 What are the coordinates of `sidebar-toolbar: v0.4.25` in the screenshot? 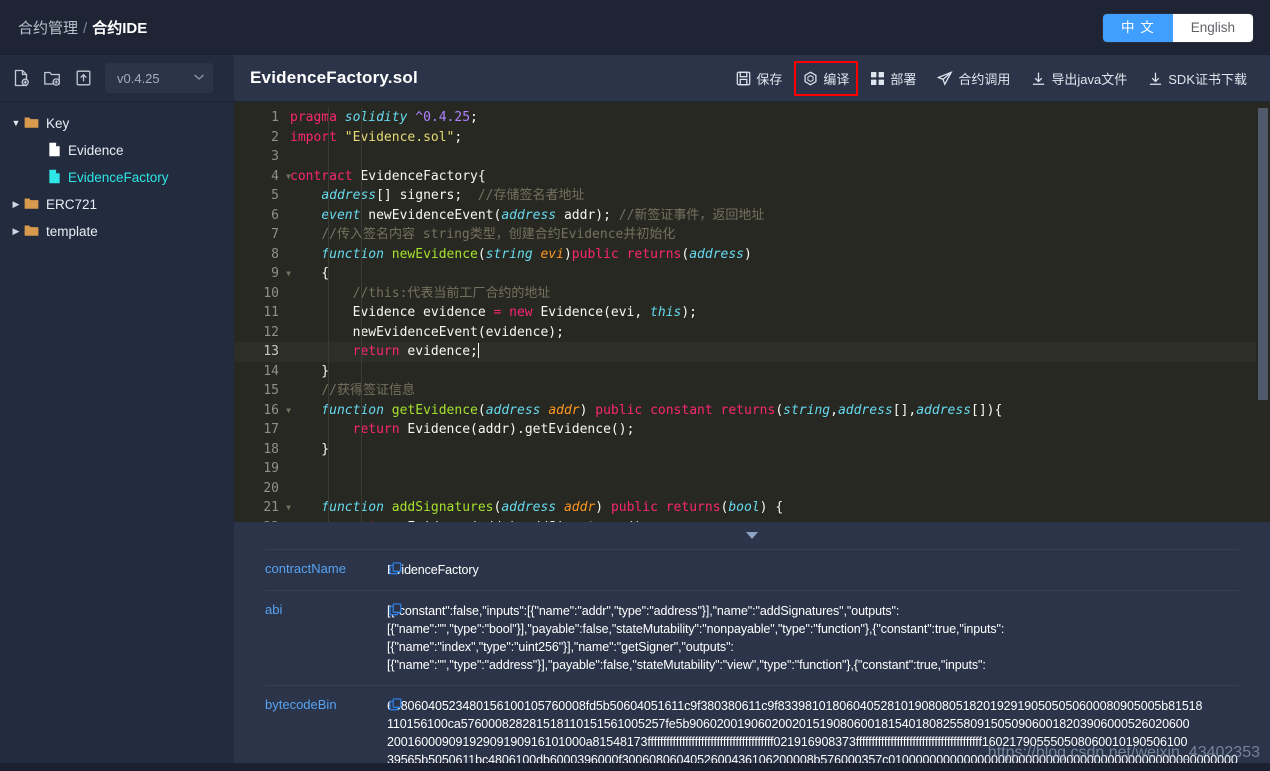 It's located at (117, 78).